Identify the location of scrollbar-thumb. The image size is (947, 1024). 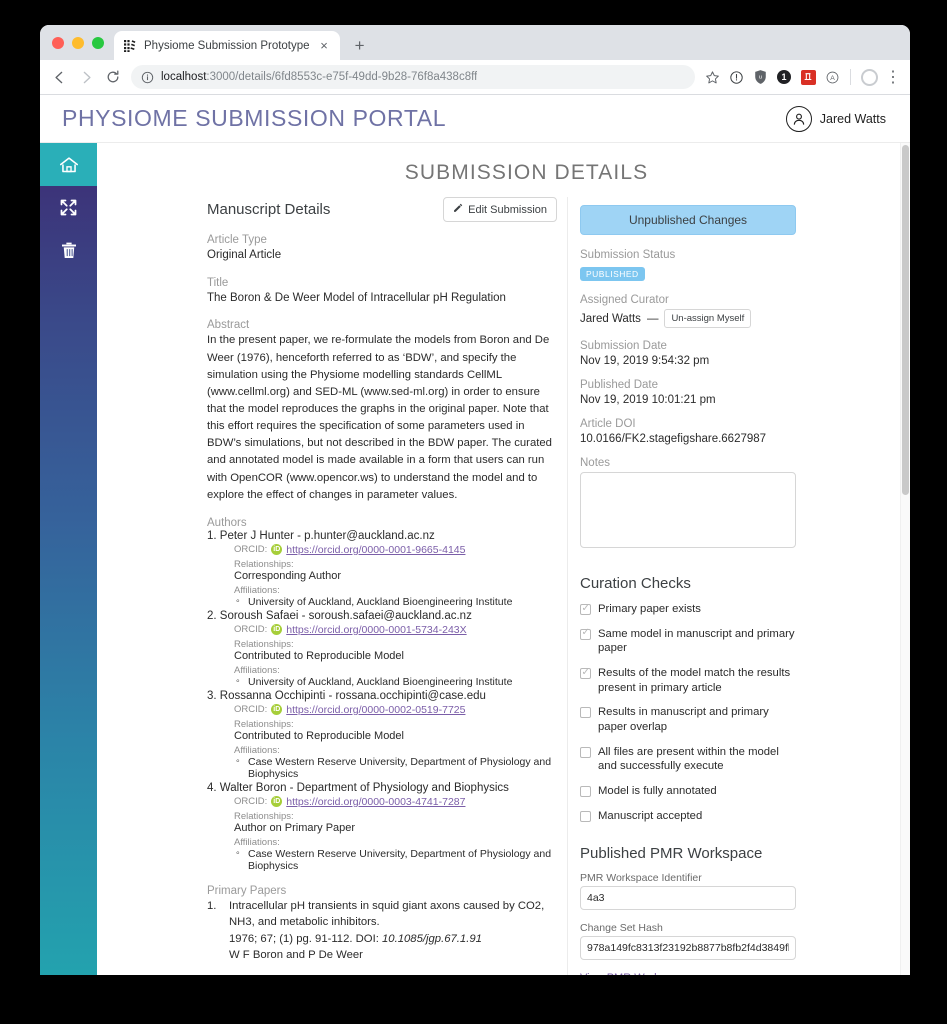
(905, 320).